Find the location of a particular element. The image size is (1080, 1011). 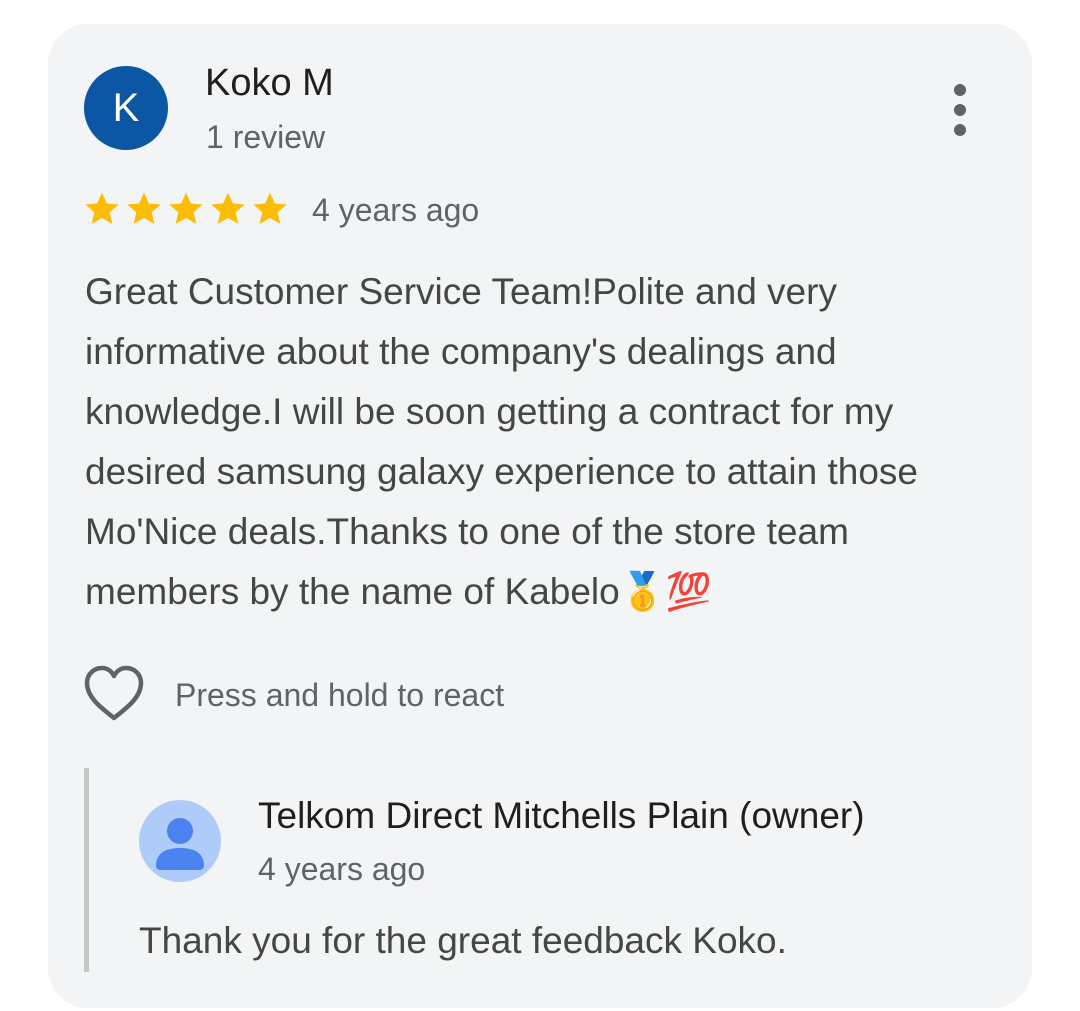

reviewer-avatar: K is located at coordinates (126, 108).